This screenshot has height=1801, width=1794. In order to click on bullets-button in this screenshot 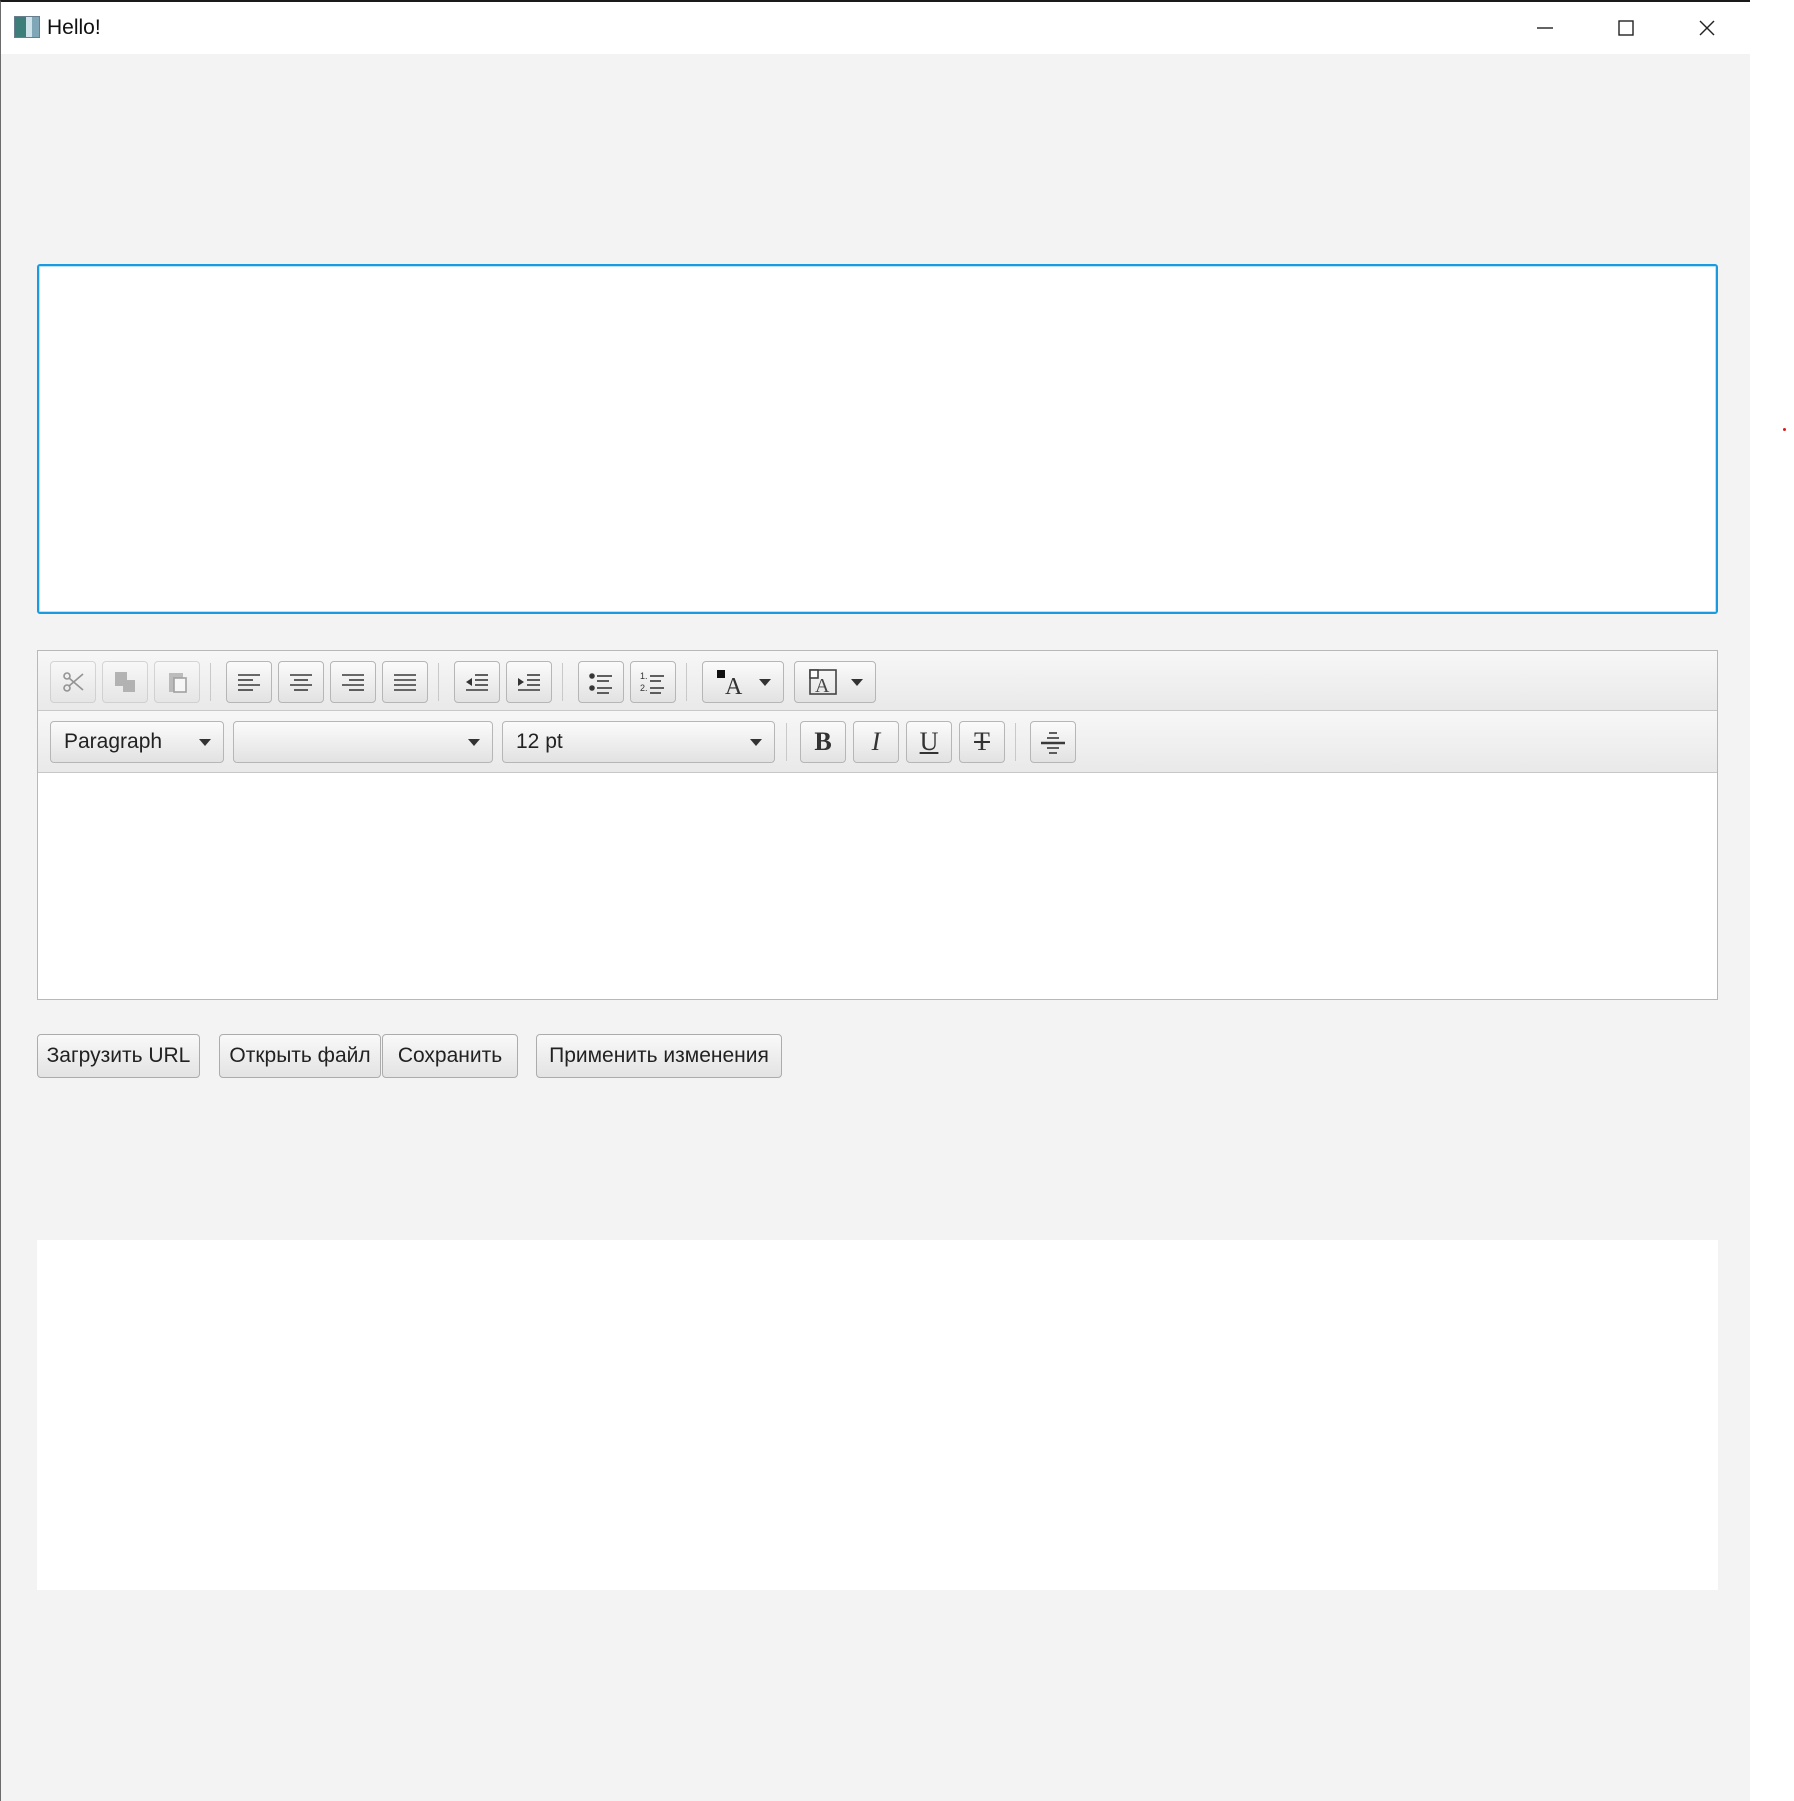, I will do `click(601, 682)`.